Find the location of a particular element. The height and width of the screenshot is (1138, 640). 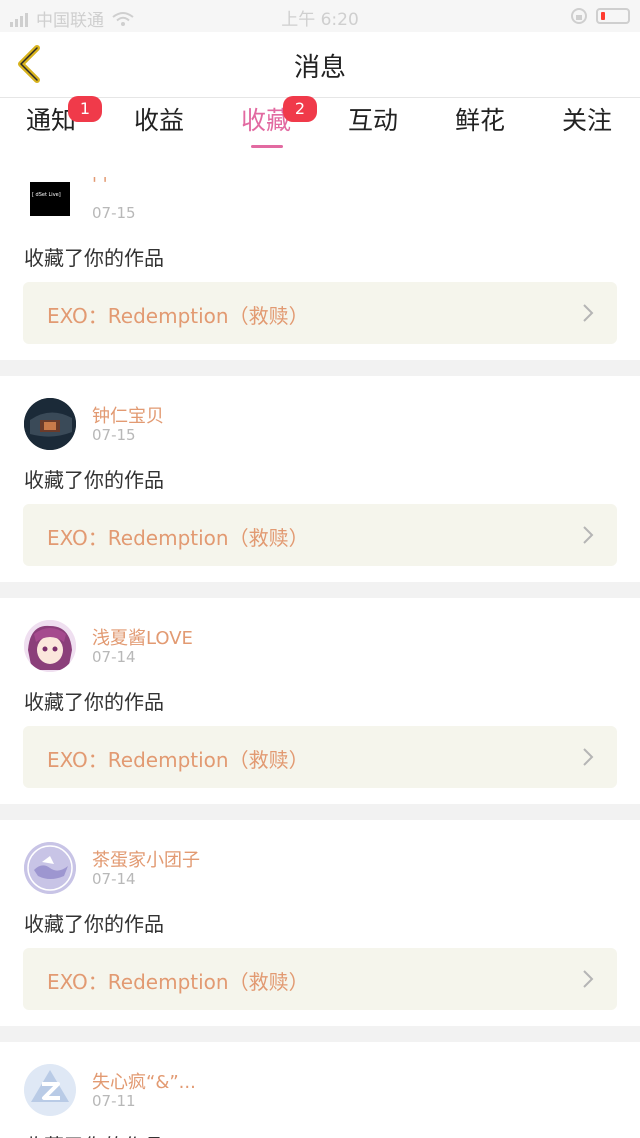

tab-badge: 1 is located at coordinates (85, 109).